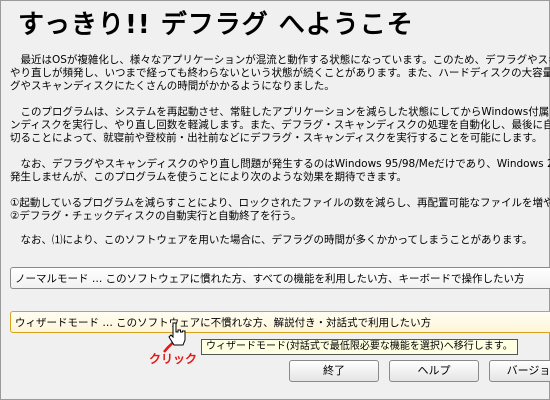  I want to click on hand-cursor-icon, so click(177, 334).